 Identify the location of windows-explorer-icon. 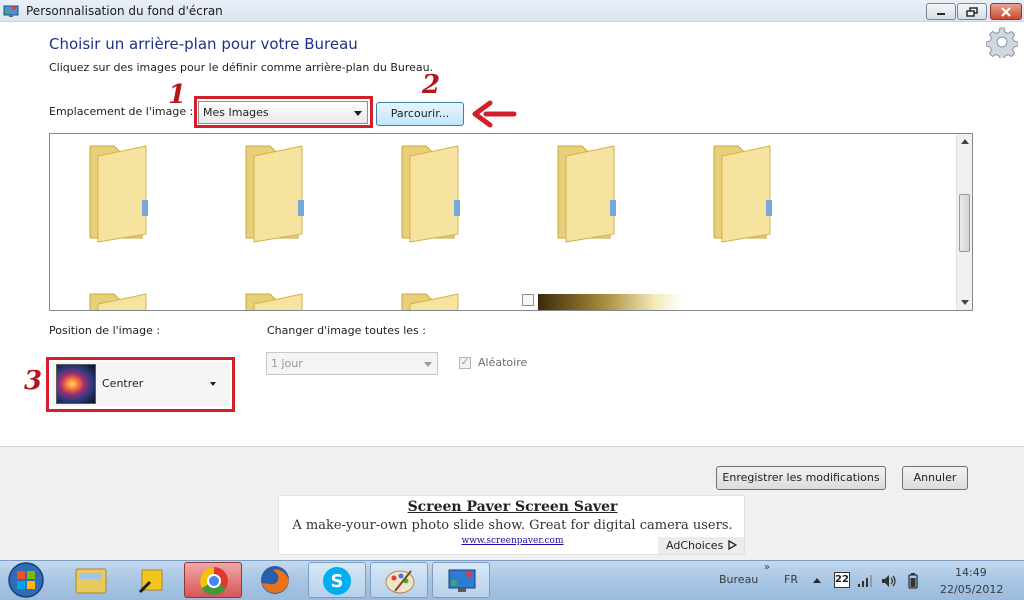
(91, 581).